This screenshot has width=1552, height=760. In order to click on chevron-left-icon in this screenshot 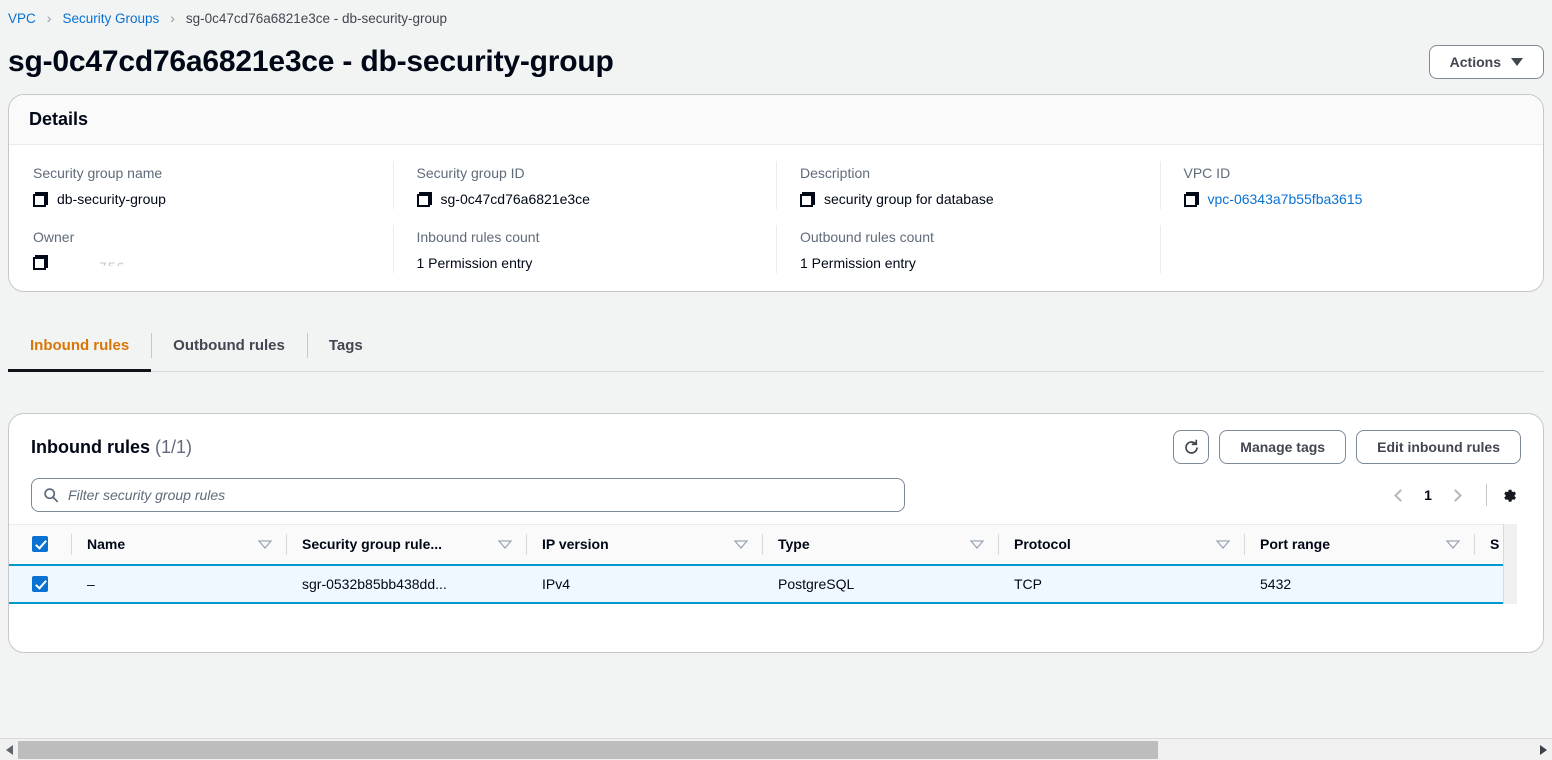, I will do `click(1400, 495)`.